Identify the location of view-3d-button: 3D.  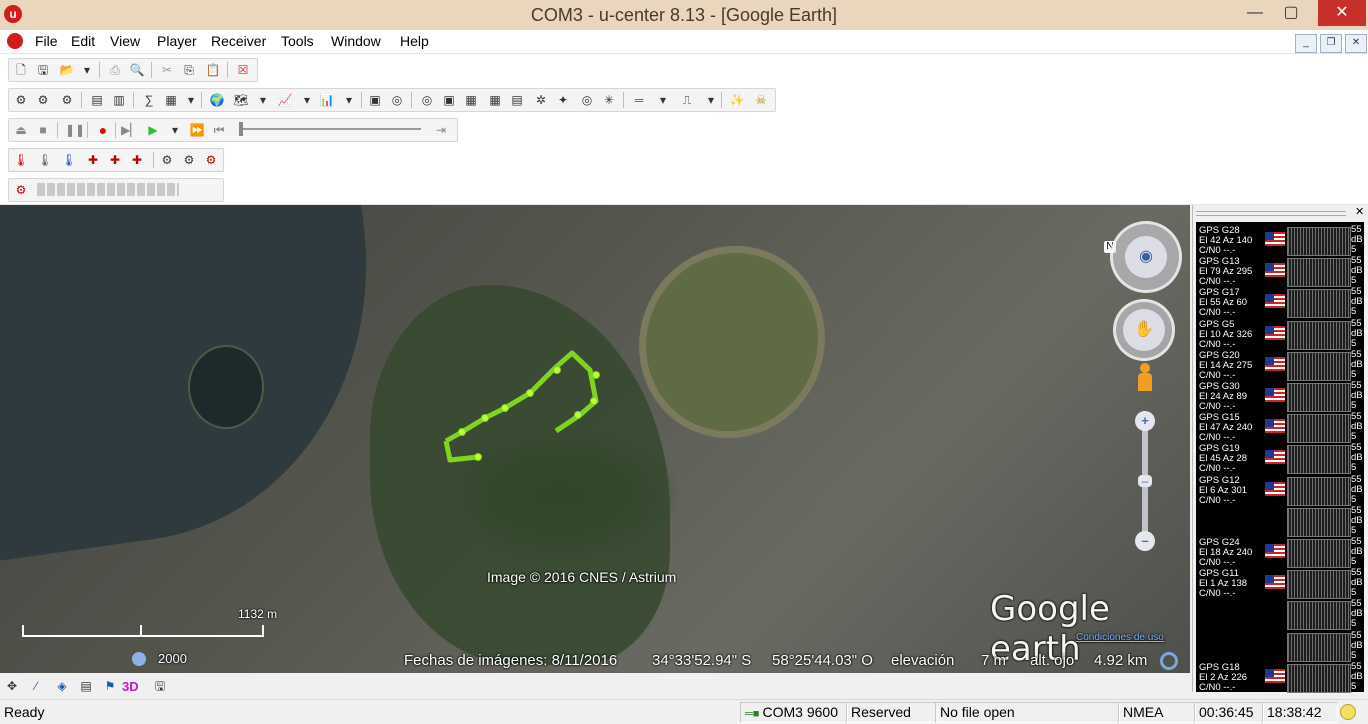
(130, 686).